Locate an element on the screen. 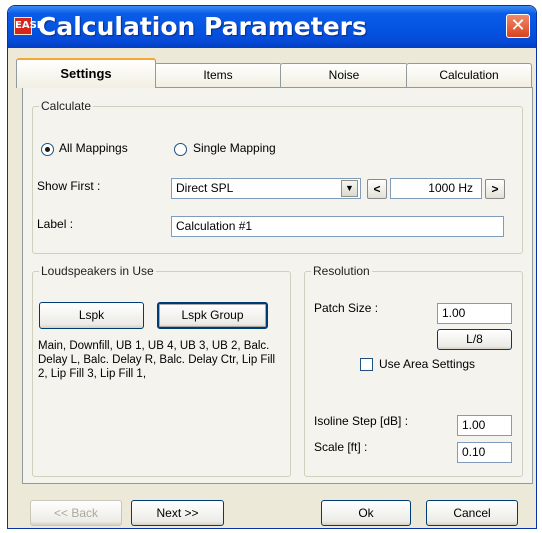 The image size is (542, 533). tab-strip: Settings Items Noise Calculation is located at coordinates (274, 73).